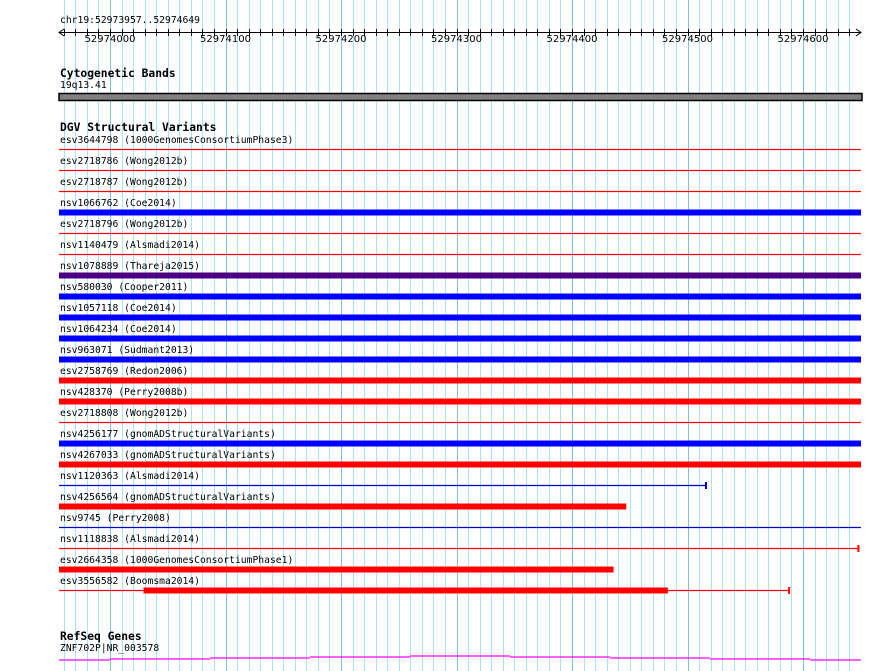 This screenshot has width=890, height=671. What do you see at coordinates (138, 127) in the screenshot?
I see `dgv-title: DGV Structural Variants` at bounding box center [138, 127].